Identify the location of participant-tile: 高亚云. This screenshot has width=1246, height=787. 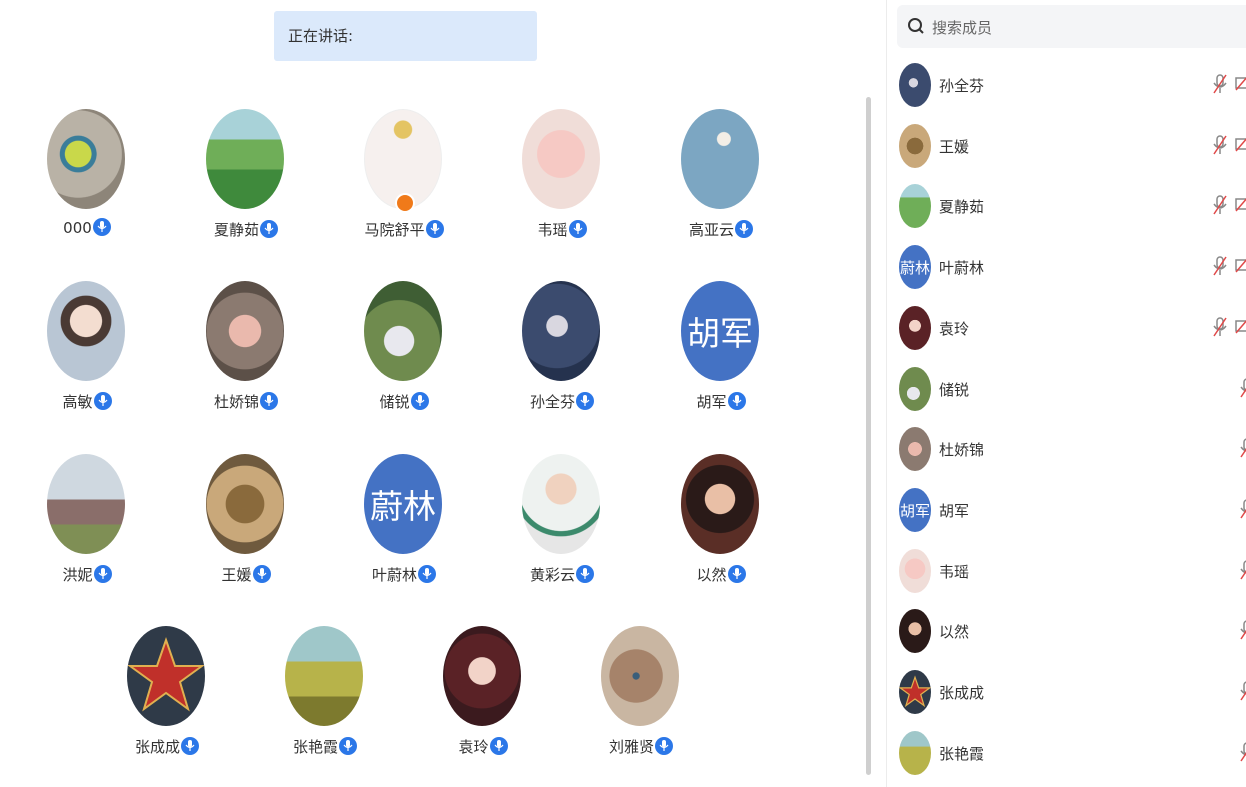
(721, 189).